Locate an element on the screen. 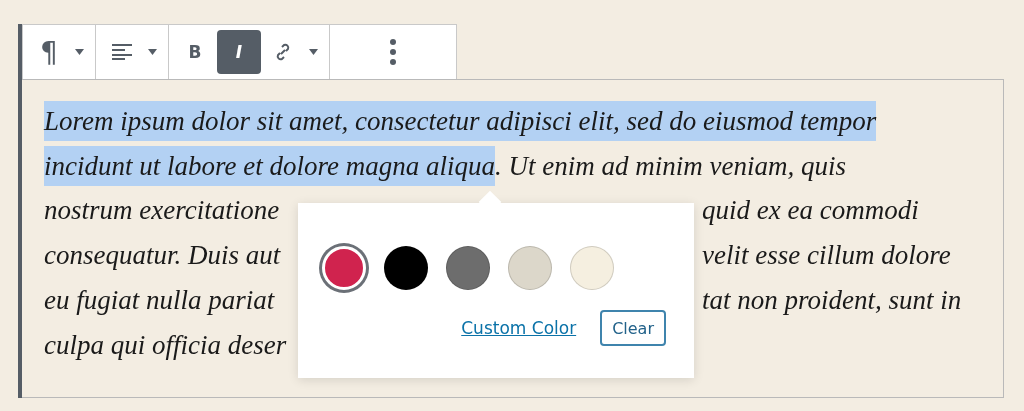 Image resolution: width=1024 pixels, height=411 pixels. paragraph-text: culpa qui officia deser is located at coordinates (166, 345).